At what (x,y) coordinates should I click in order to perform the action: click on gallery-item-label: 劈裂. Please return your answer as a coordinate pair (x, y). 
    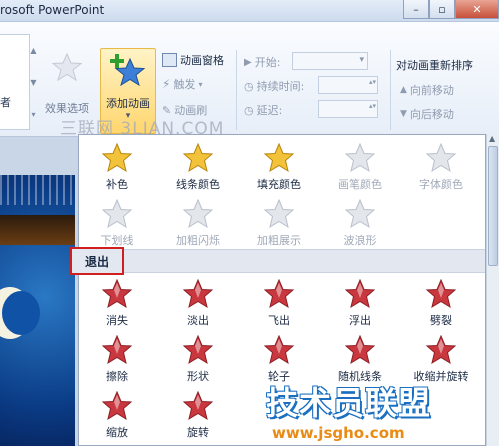
    Looking at the image, I should click on (441, 320).